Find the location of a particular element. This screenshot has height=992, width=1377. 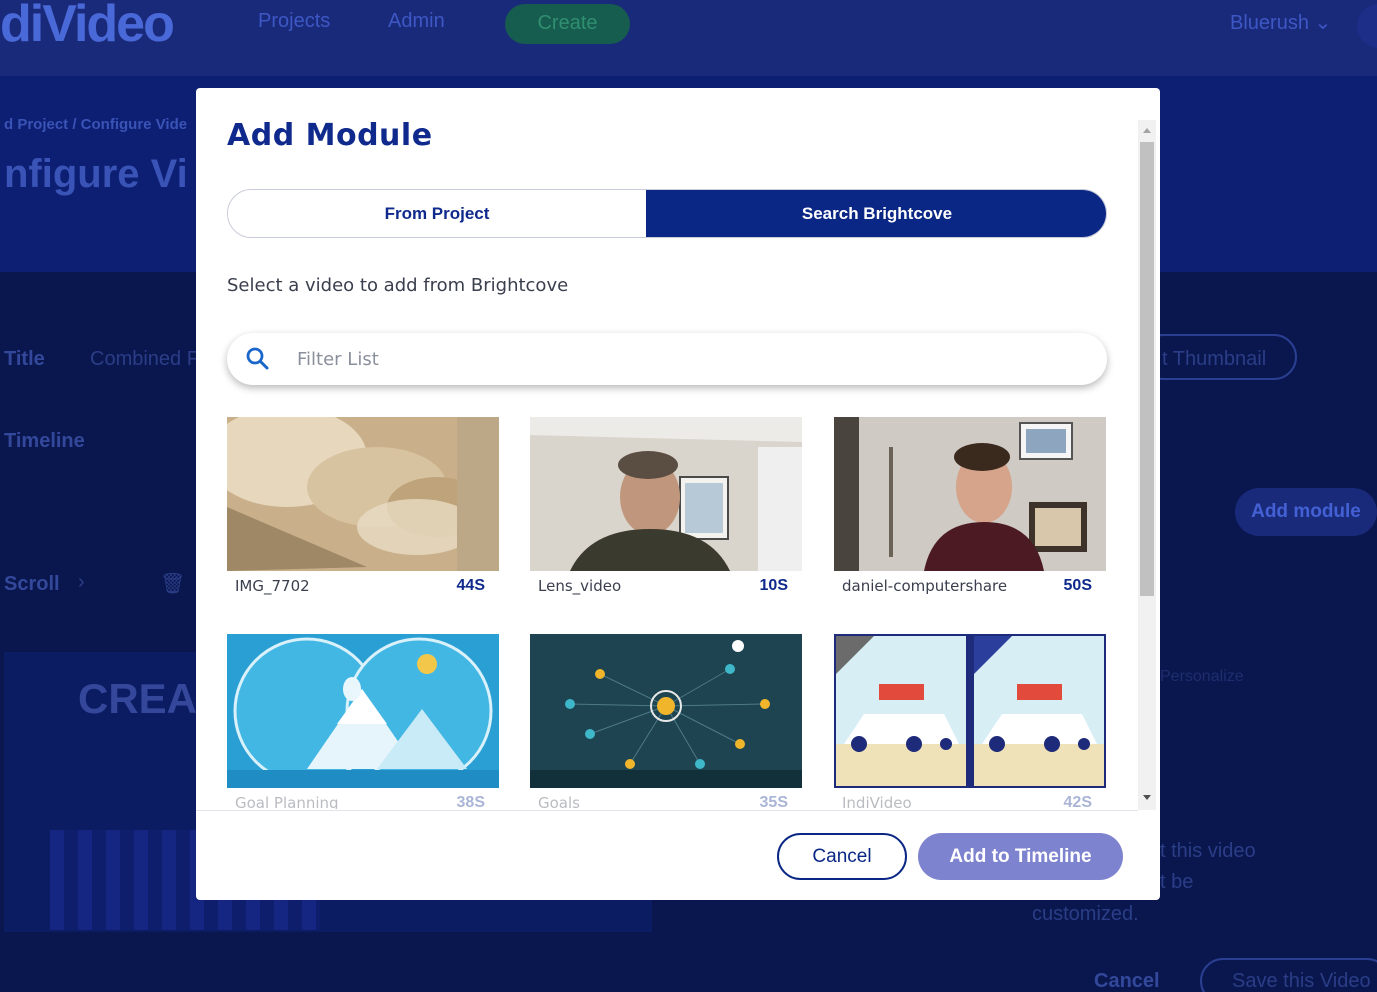

nav-projects: Projects is located at coordinates (294, 21).